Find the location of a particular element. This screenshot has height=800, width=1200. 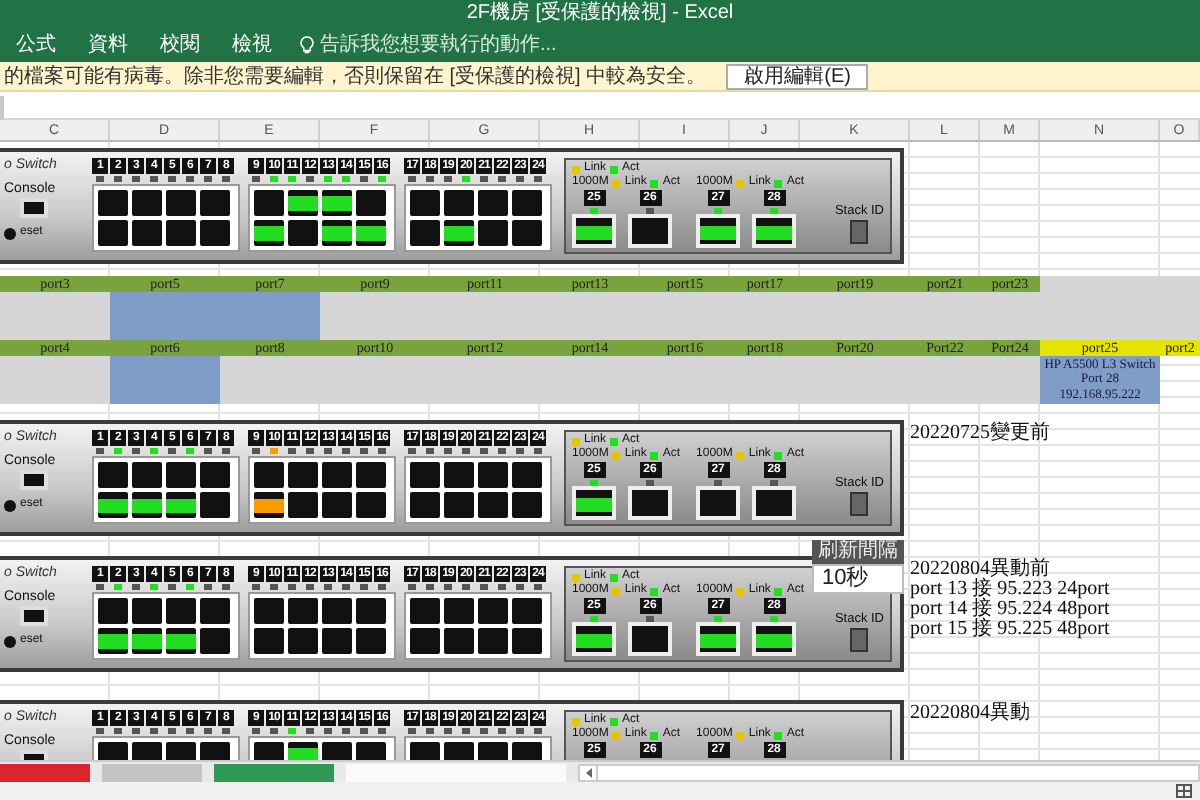

normal-view-icon is located at coordinates (1184, 791).